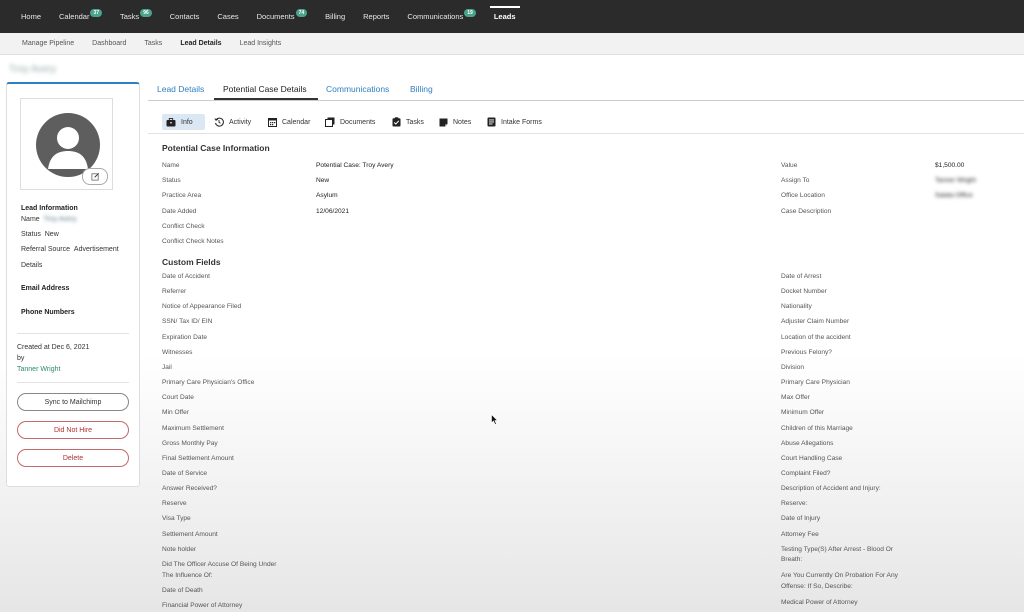 This screenshot has height=612, width=1024. Describe the element at coordinates (48, 312) in the screenshot. I see `phone-numbers-heading: Phone Numbers` at that location.